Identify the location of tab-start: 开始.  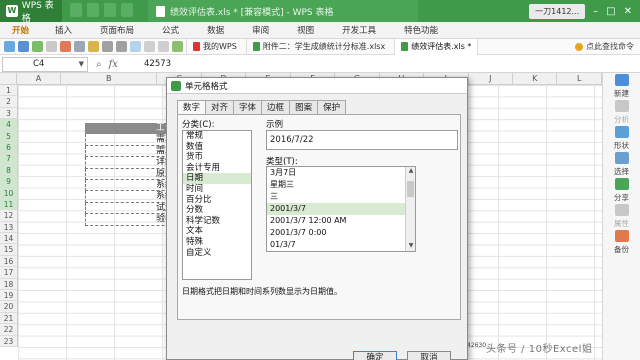
(20, 30).